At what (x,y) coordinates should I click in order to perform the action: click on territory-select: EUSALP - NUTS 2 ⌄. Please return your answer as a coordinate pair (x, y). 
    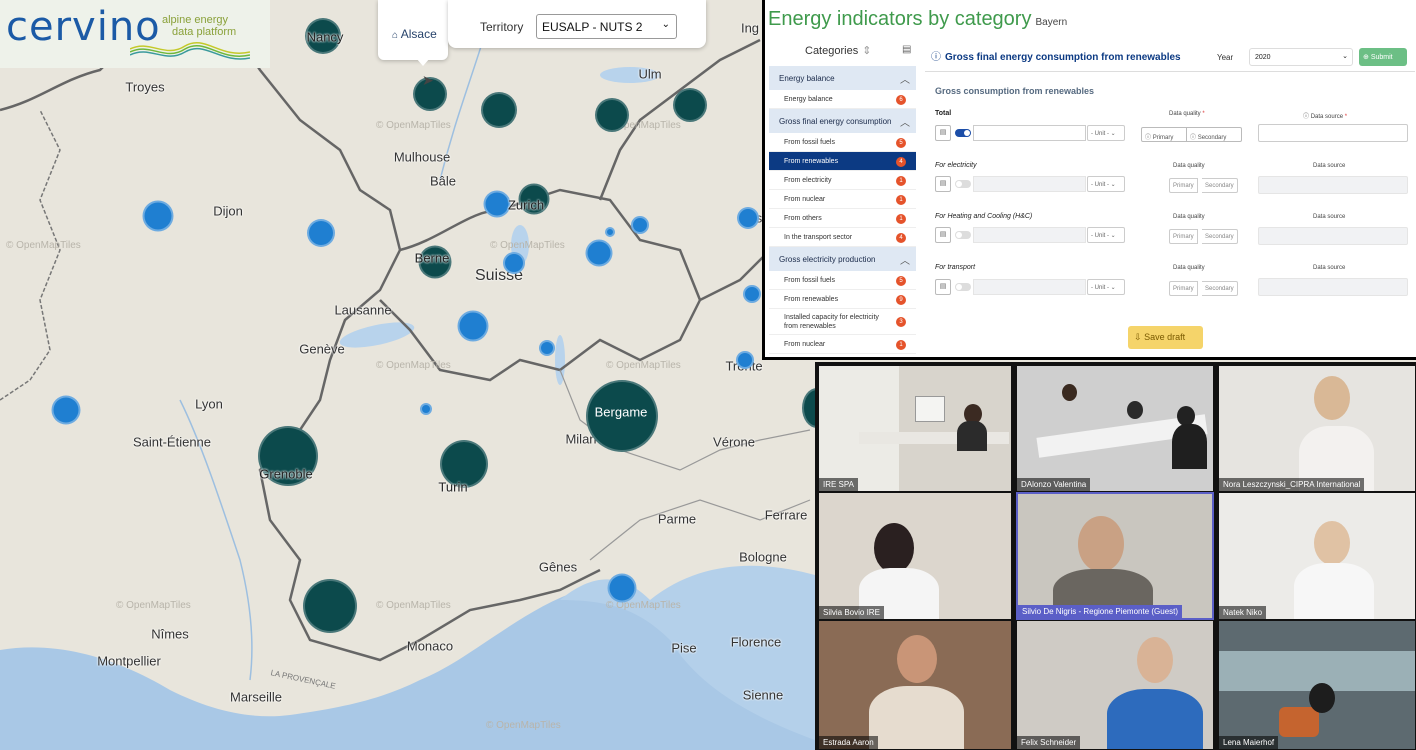
    Looking at the image, I should click on (606, 26).